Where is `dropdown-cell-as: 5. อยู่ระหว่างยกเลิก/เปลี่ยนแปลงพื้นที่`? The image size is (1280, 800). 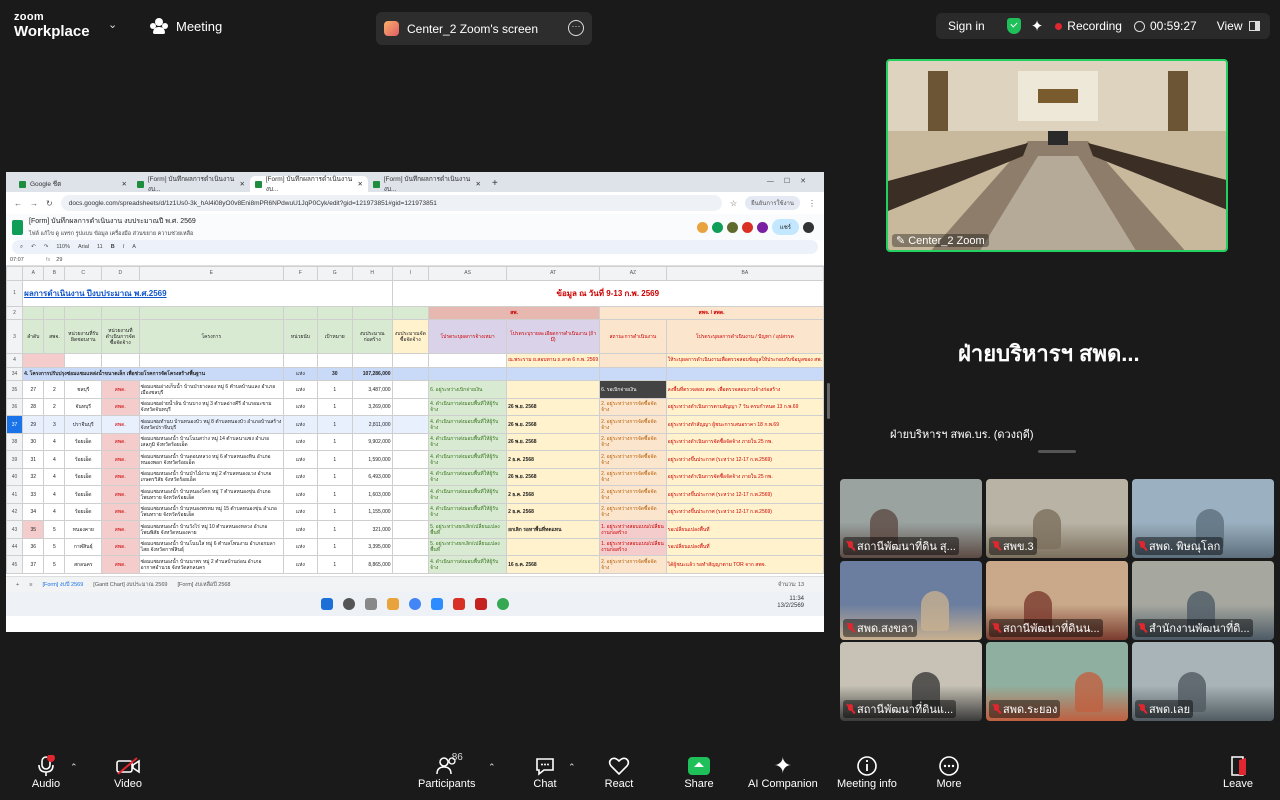 dropdown-cell-as: 5. อยู่ระหว่างยกเลิก/เปลี่ยนแปลงพื้นที่ is located at coordinates (468, 547).